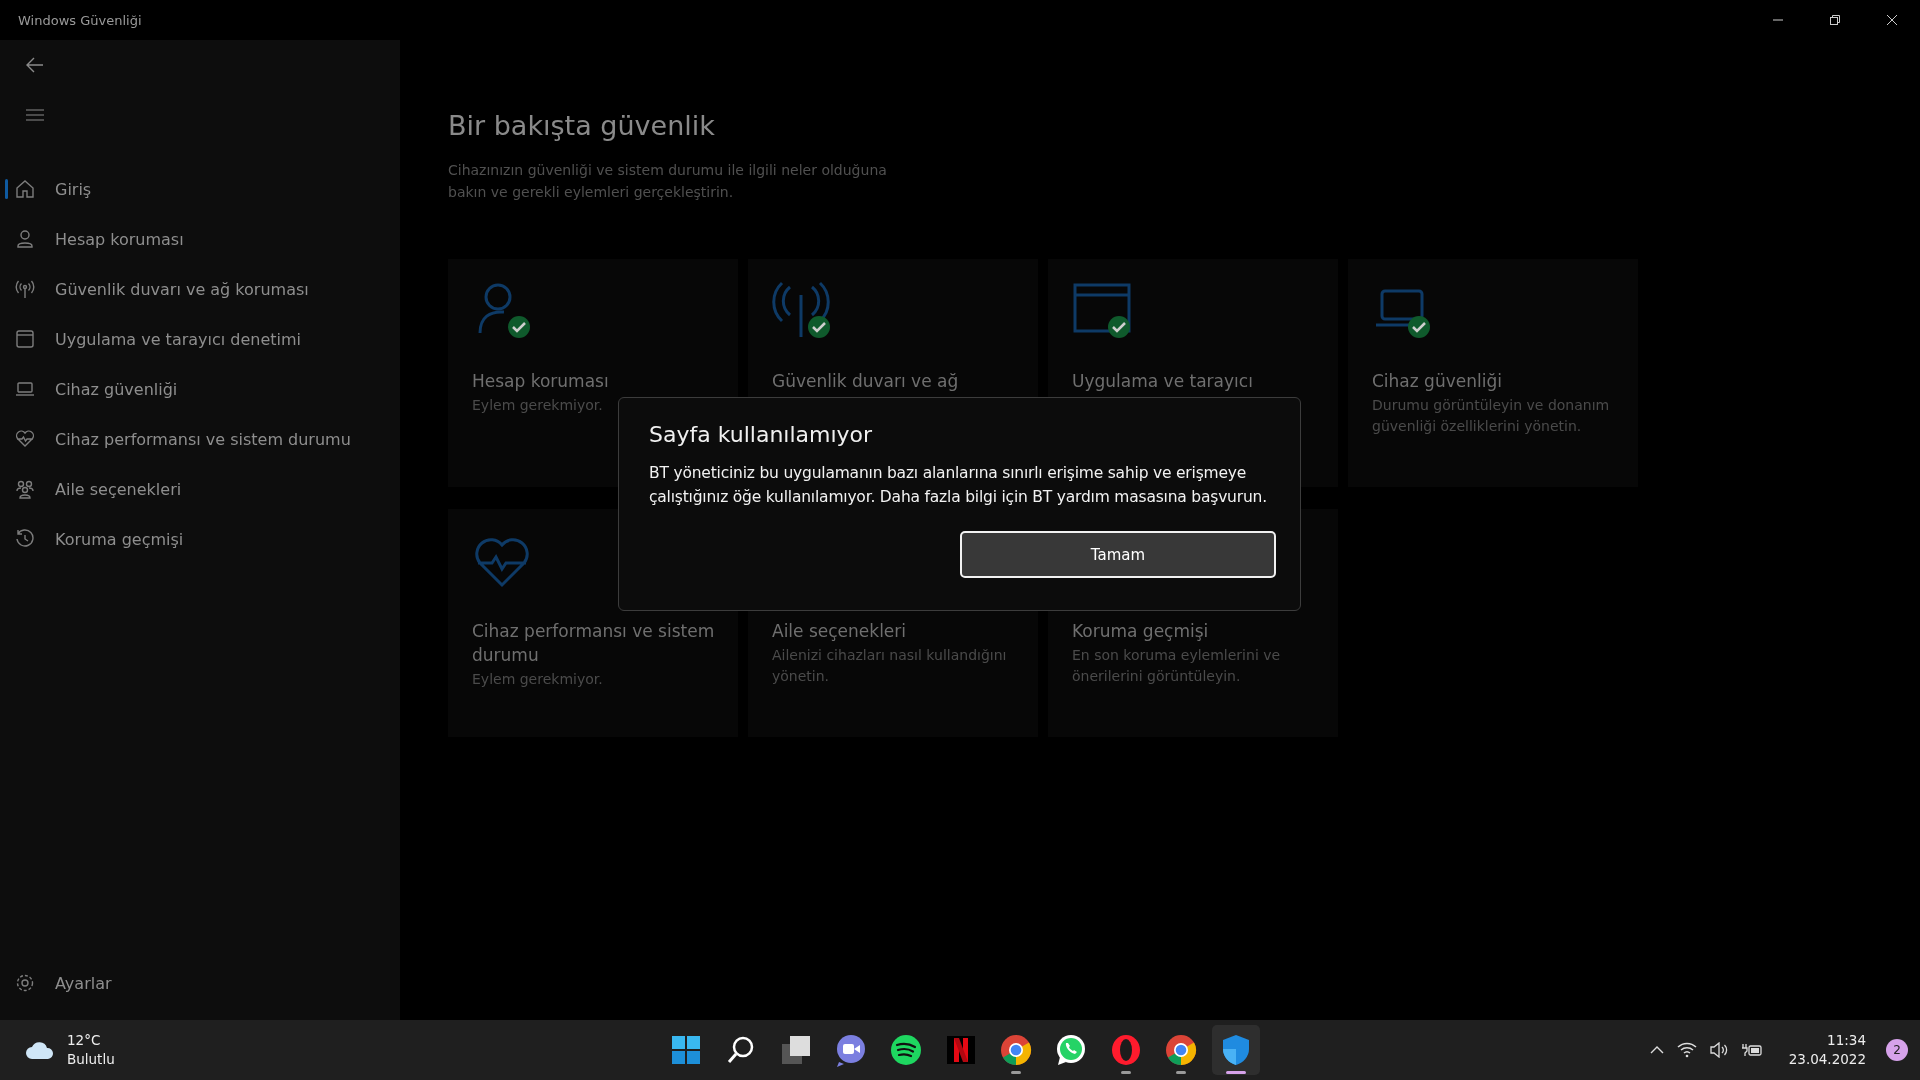 The image size is (1920, 1080). I want to click on clock: 11:34 23.04.2022, so click(1827, 1050).